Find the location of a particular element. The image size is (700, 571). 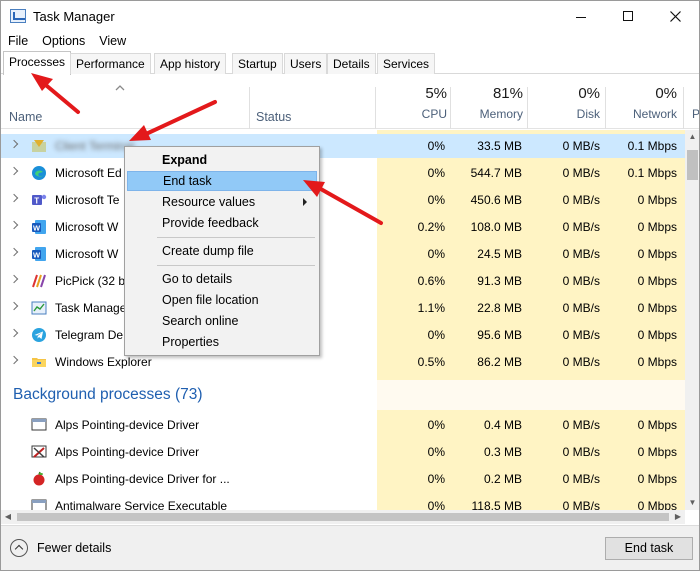

close-icon is located at coordinates (675, 16).